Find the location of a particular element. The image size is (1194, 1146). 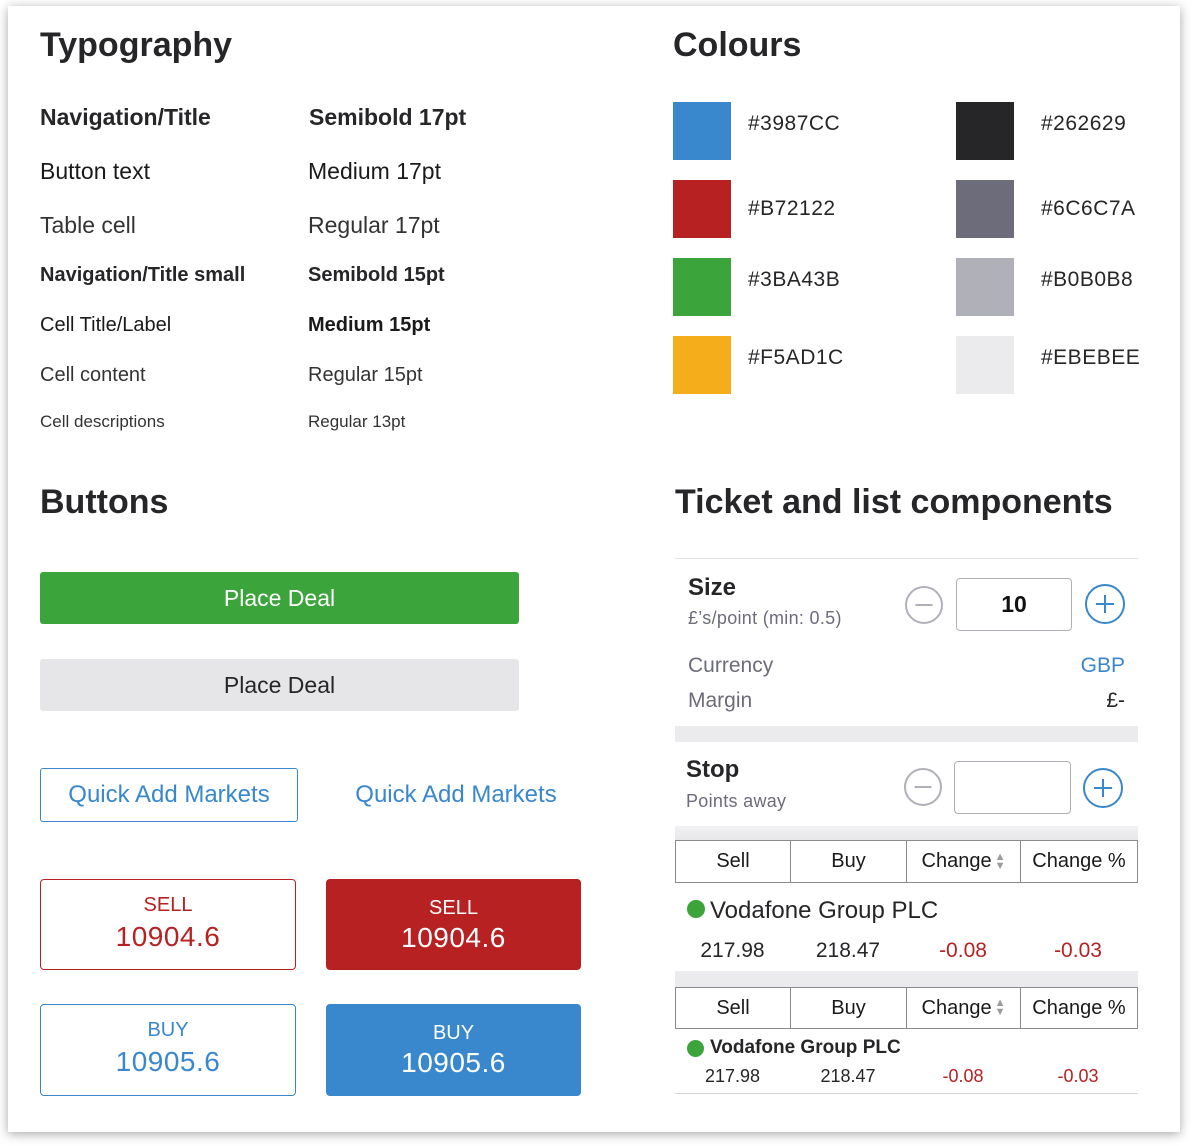

buy-outline-button: BUY 10905.6 is located at coordinates (168, 1050).